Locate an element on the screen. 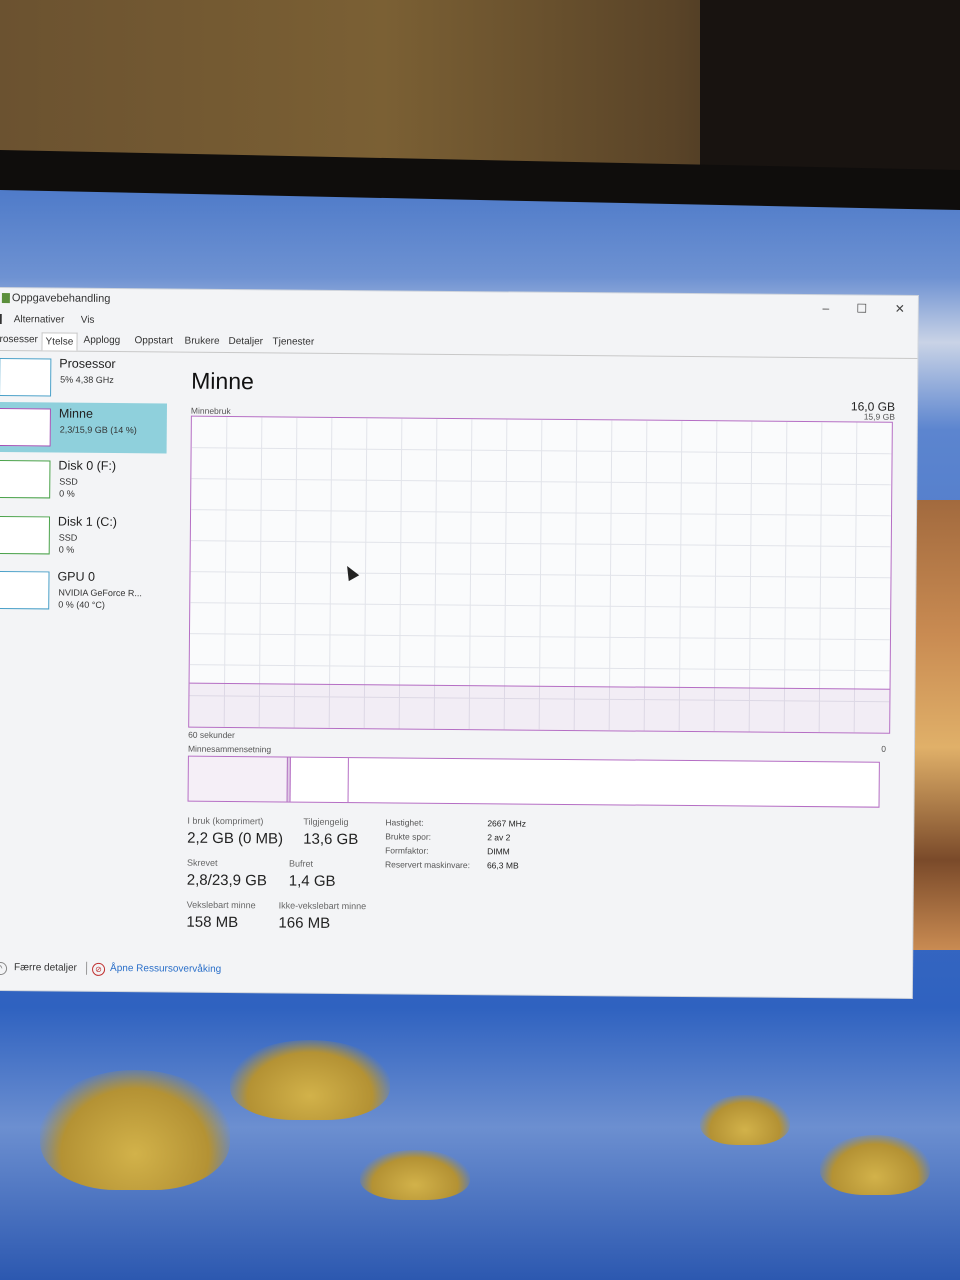 The image size is (960, 1280). sidebar-item-label: Disk 0 (F:) is located at coordinates (87, 466).